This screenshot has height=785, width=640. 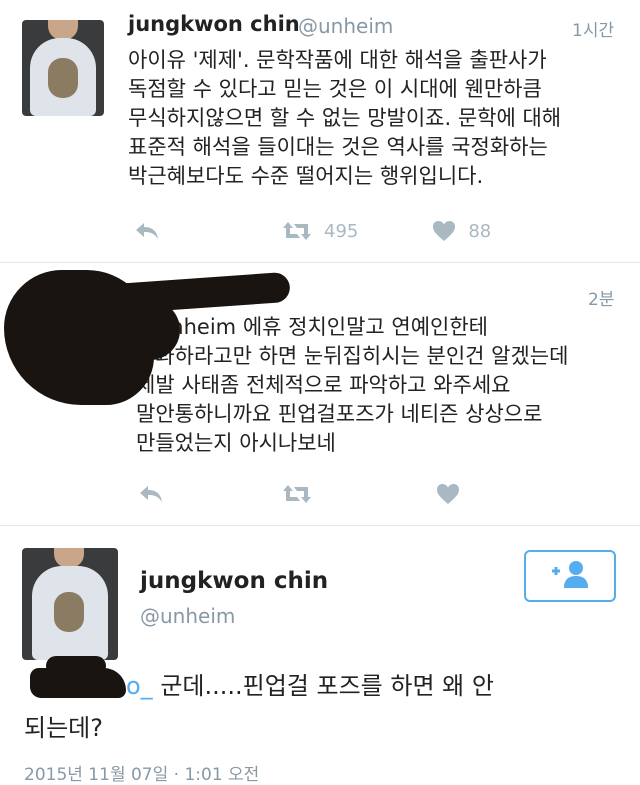 What do you see at coordinates (341, 231) in the screenshot?
I see `retweet-count: 495` at bounding box center [341, 231].